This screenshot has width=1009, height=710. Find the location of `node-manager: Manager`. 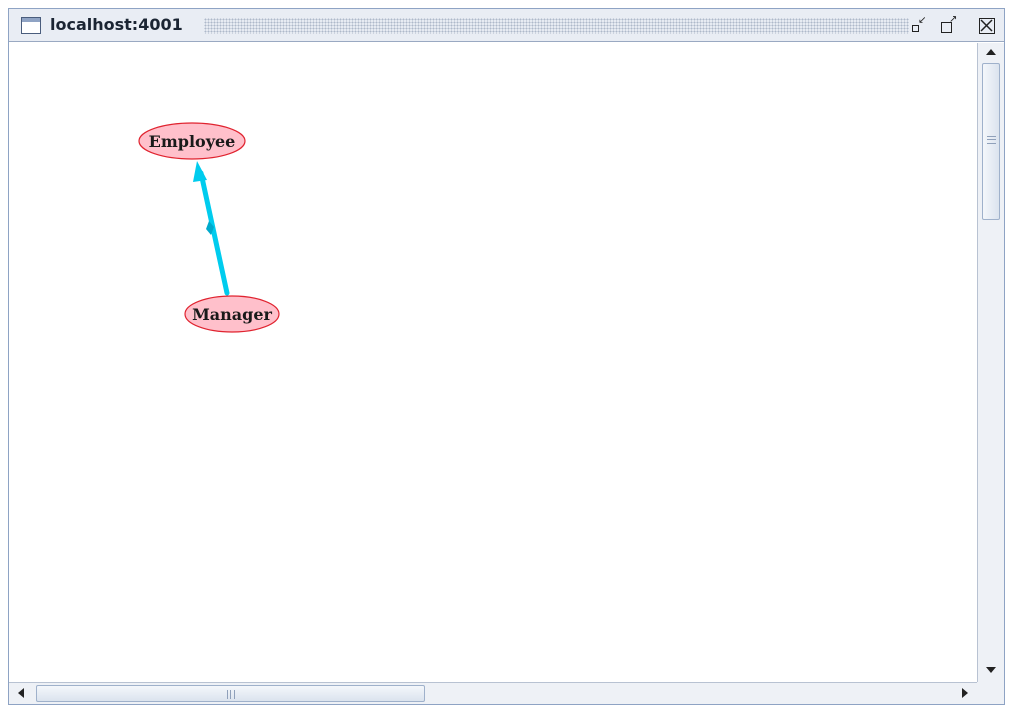

node-manager: Manager is located at coordinates (232, 314).